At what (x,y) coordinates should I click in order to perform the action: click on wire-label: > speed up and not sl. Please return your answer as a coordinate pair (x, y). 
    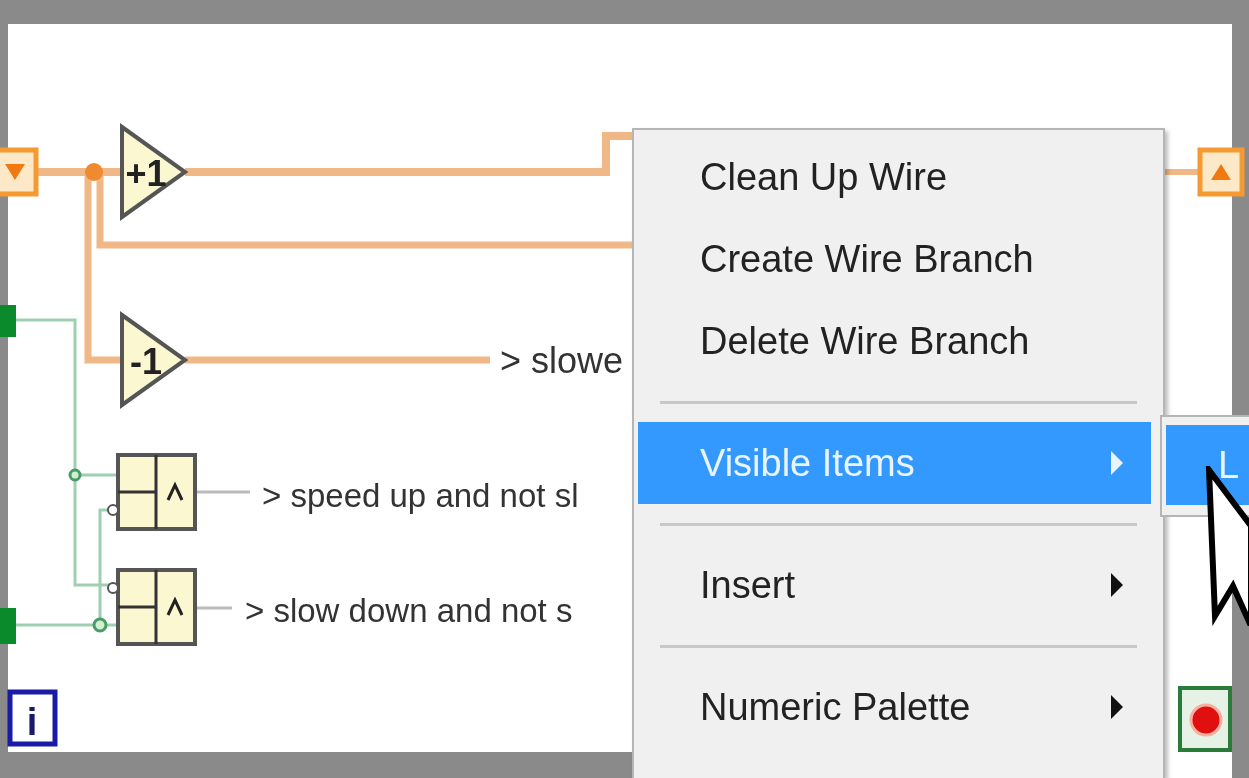
    Looking at the image, I should click on (420, 495).